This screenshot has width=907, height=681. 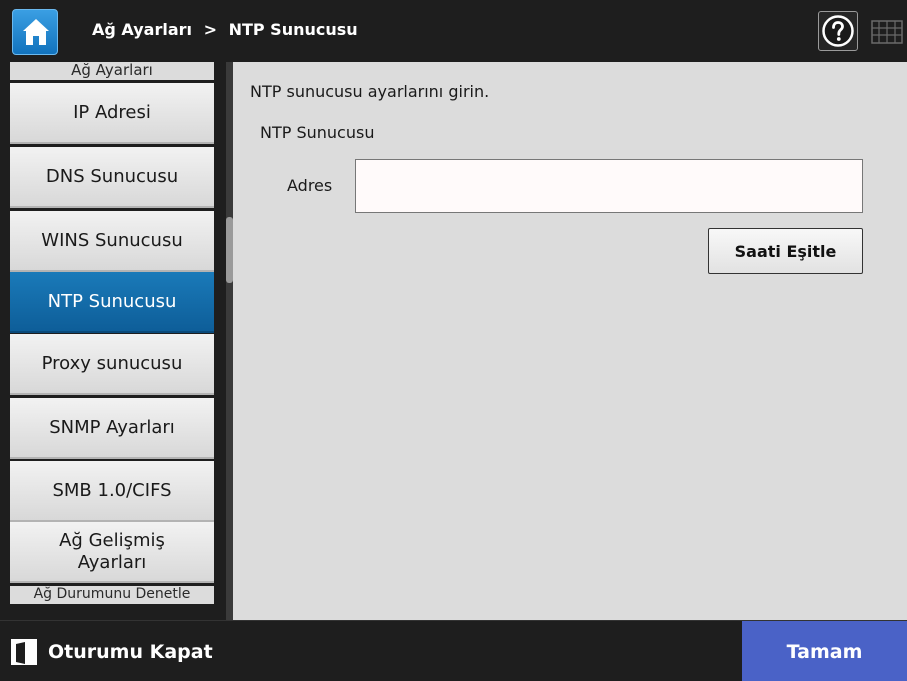 I want to click on sidebar-item-label: SNMP Ayarları, so click(x=112, y=427).